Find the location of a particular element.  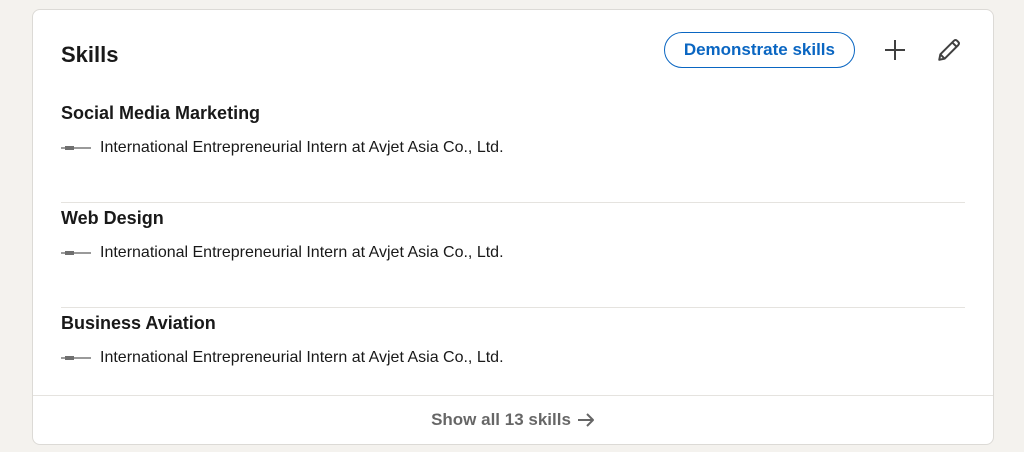

demonstrate-skills-button: Demonstrate skills is located at coordinates (759, 50).